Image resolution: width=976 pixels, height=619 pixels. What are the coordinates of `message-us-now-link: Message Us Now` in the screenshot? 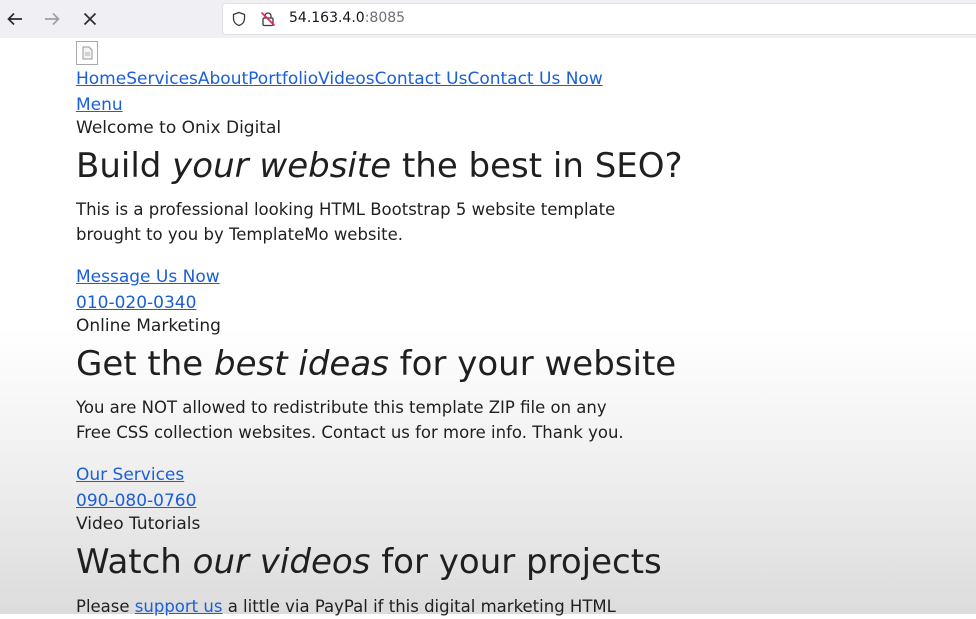 It's located at (148, 277).